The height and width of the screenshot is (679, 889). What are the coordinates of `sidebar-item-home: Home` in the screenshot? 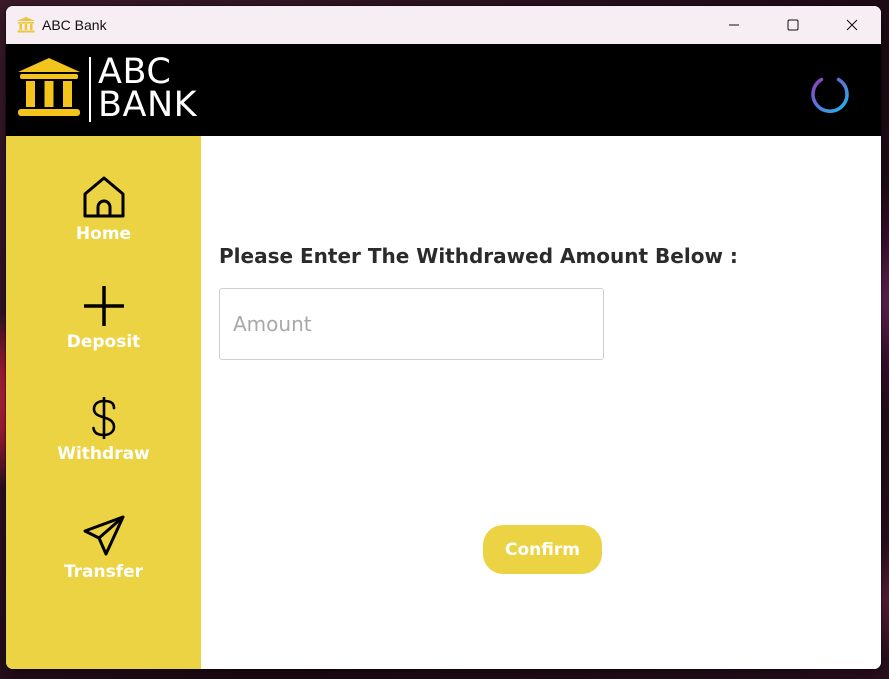 It's located at (103, 209).